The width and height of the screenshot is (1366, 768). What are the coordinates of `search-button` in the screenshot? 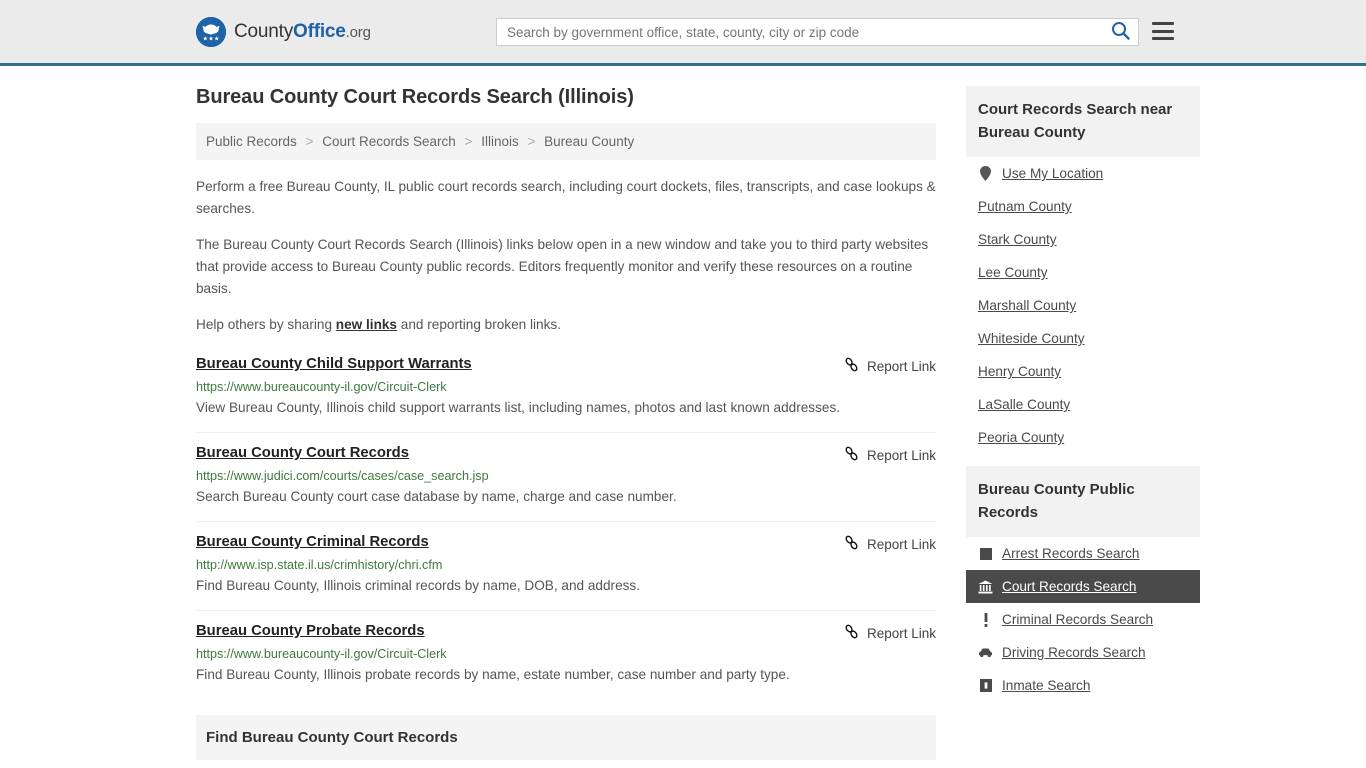 It's located at (1120, 32).